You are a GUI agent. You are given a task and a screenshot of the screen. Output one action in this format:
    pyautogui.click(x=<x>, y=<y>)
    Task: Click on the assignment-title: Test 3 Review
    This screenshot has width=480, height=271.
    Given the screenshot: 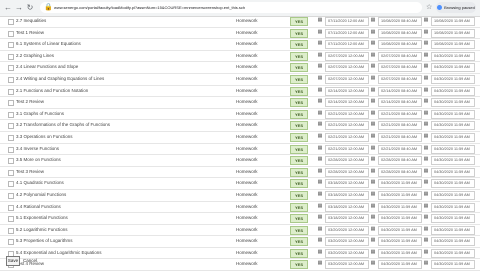 What is the action you would take?
    pyautogui.click(x=30, y=172)
    